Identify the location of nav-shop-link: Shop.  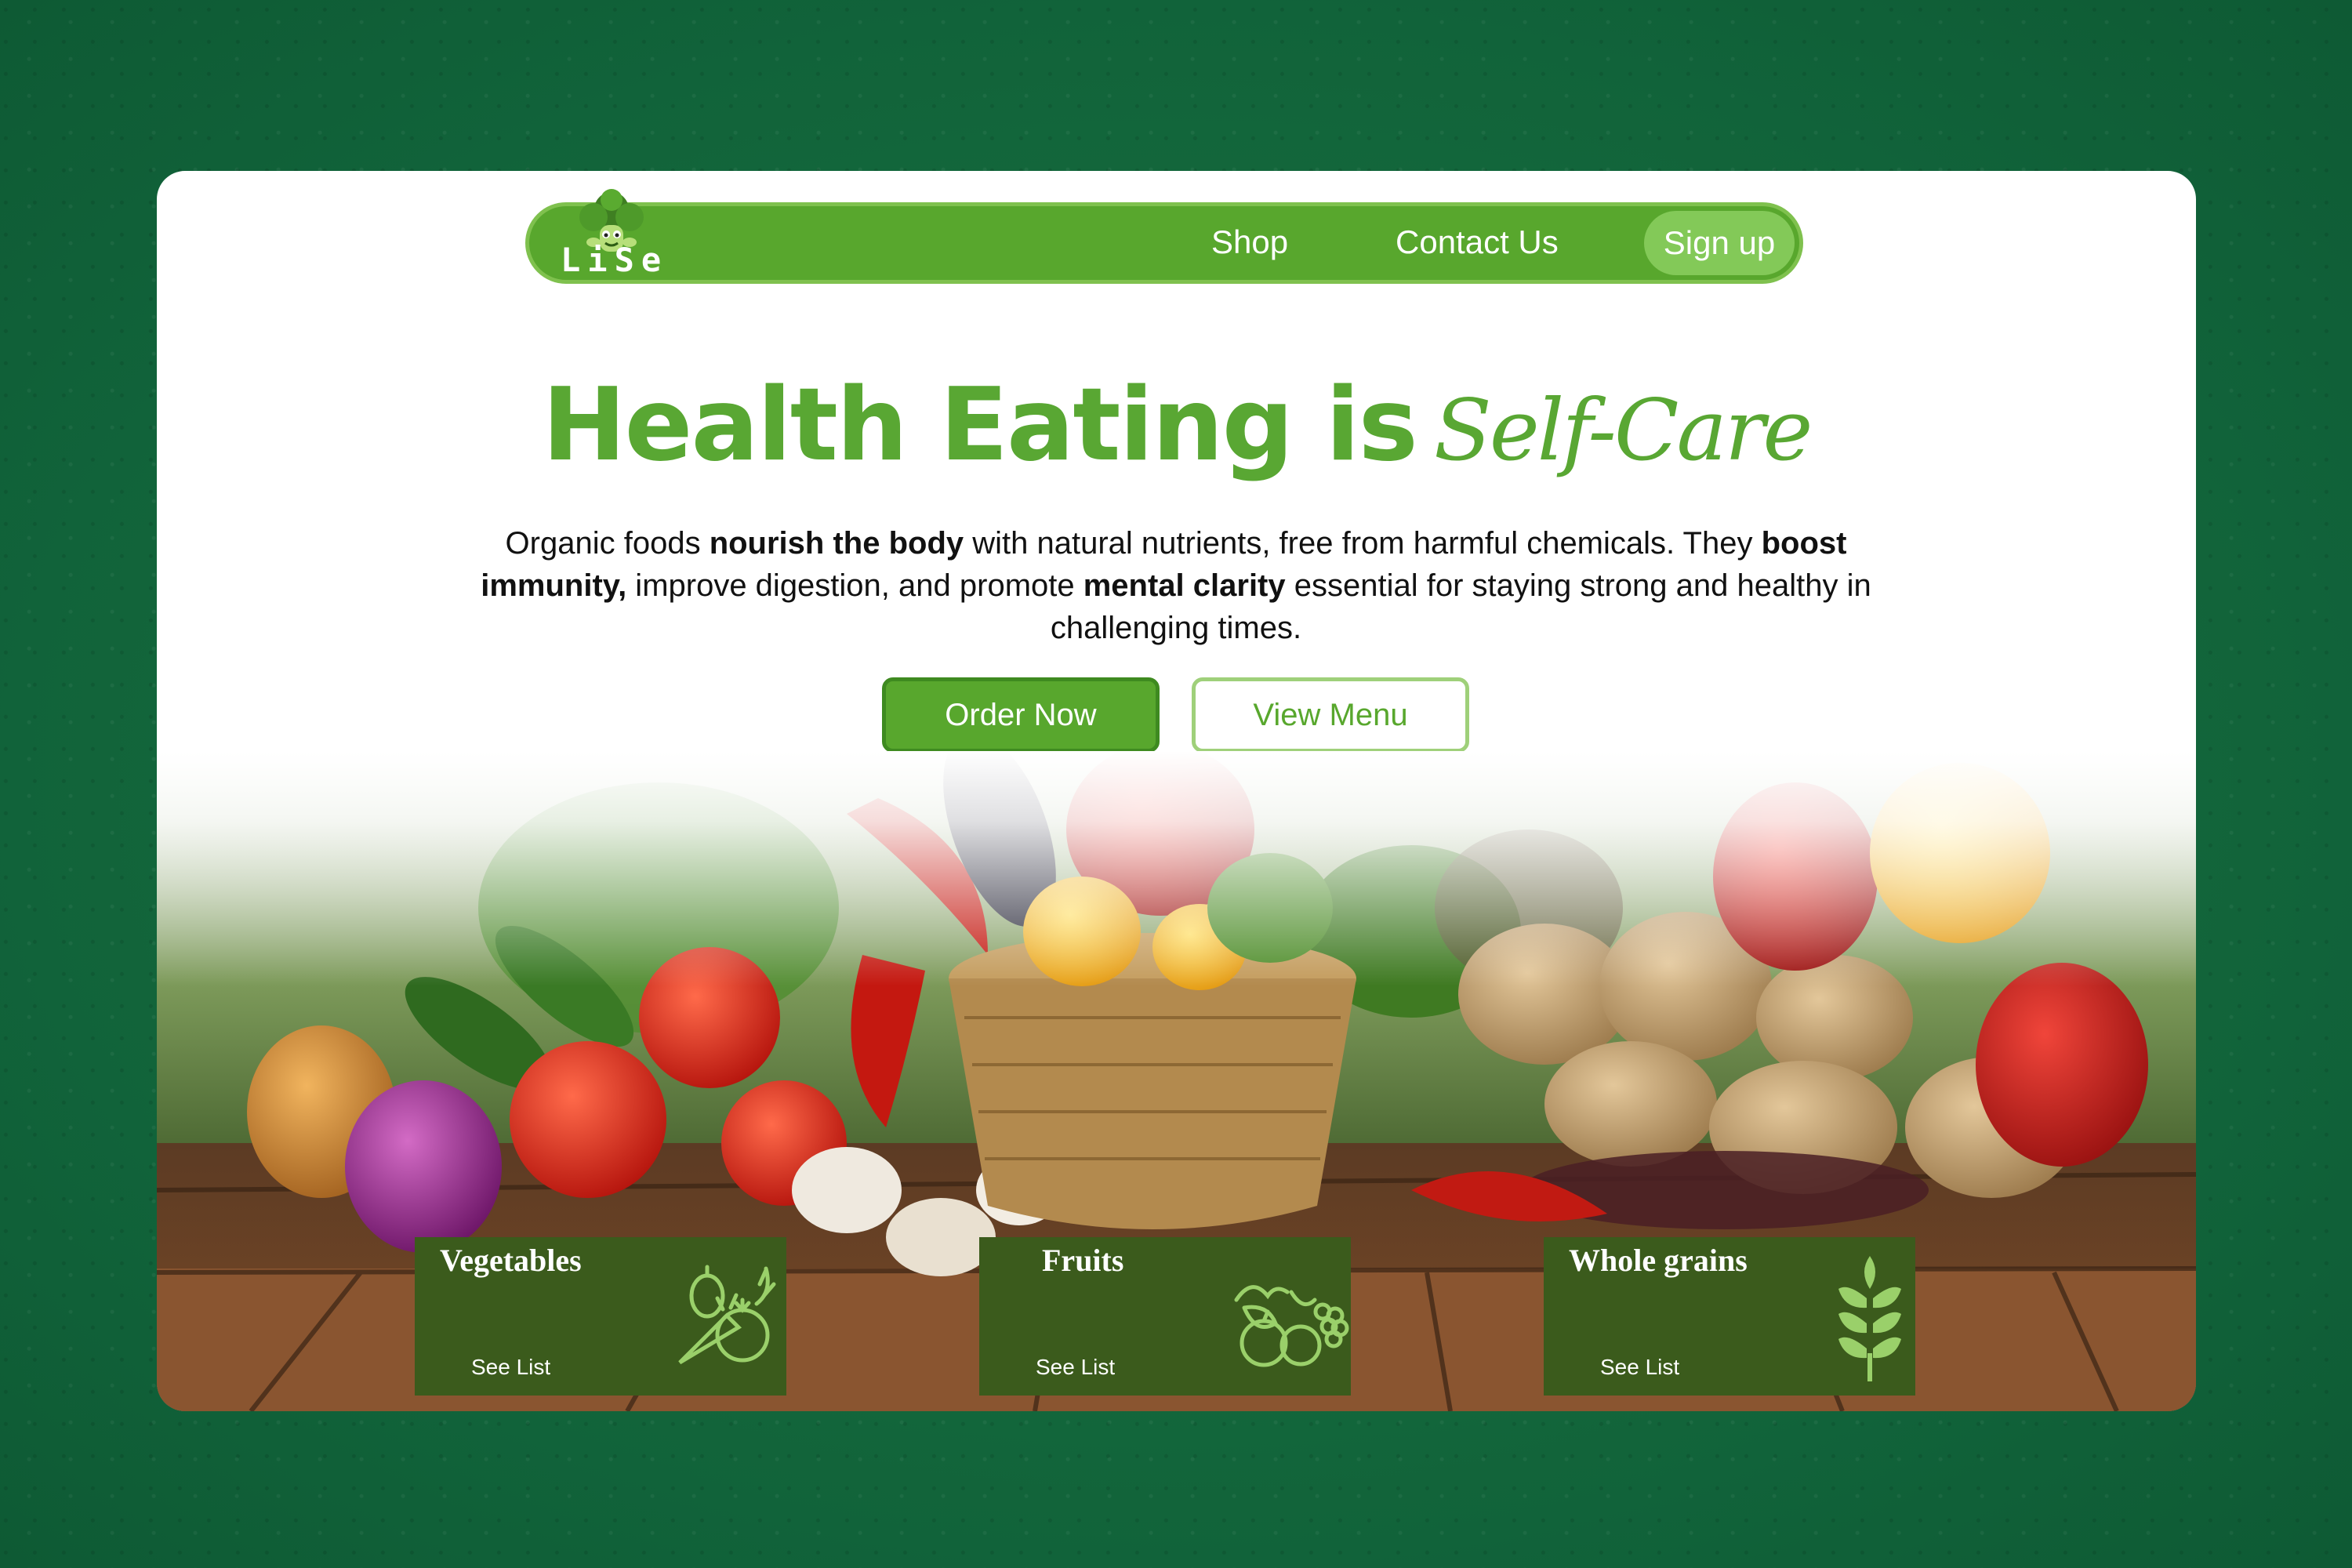
(1249, 242).